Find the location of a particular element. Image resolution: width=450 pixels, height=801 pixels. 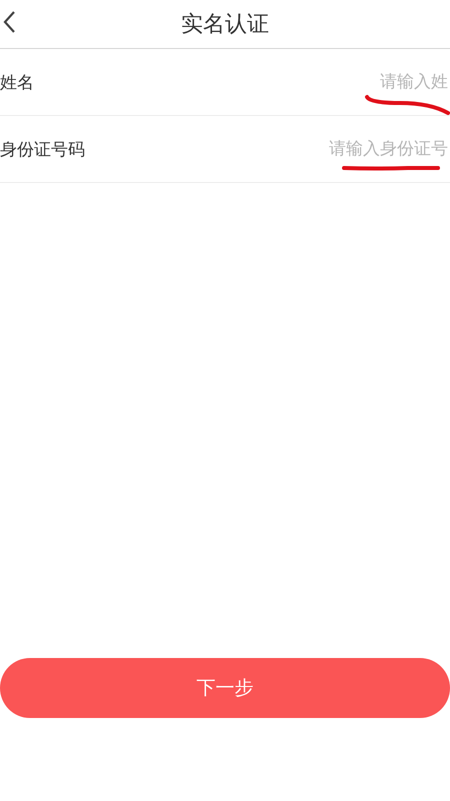

page-title: 实名认证 is located at coordinates (225, 25).